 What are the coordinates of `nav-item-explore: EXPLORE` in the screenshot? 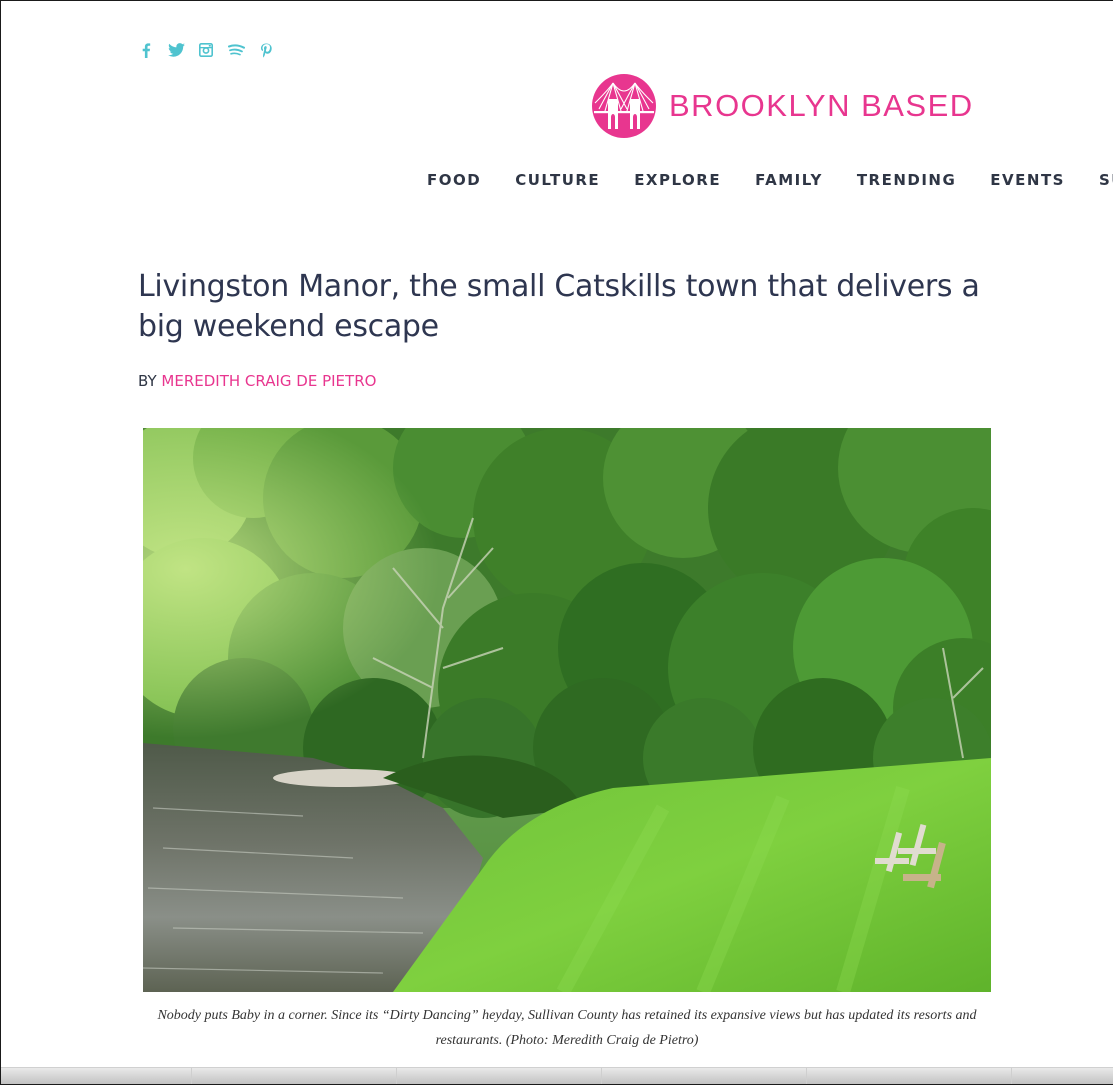 It's located at (677, 180).